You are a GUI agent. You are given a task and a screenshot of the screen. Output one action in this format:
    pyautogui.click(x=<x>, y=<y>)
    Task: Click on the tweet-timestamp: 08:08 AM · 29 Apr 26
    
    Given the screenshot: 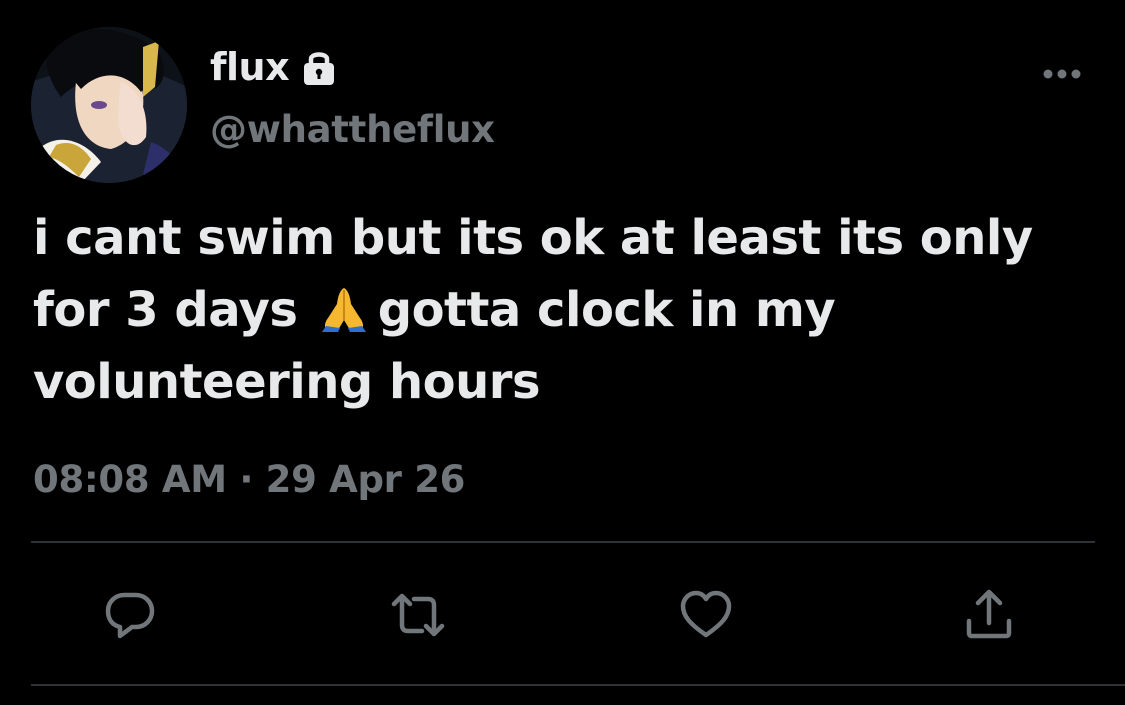 What is the action you would take?
    pyautogui.click(x=249, y=479)
    